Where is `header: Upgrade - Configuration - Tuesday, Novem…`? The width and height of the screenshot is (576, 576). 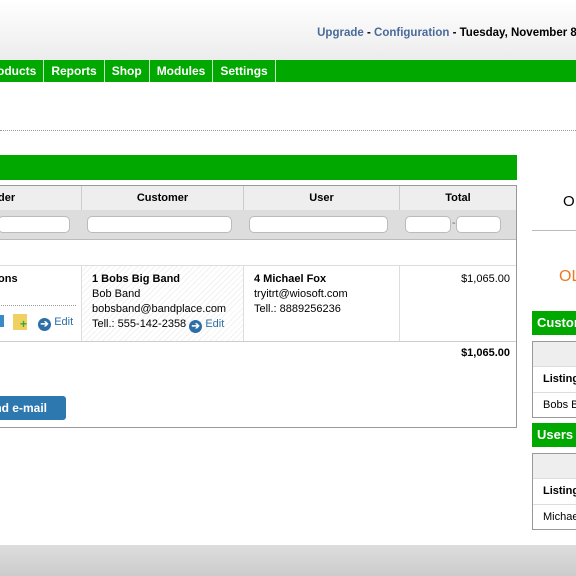
header: Upgrade - Configuration - Tuesday, Novem… is located at coordinates (288, 30).